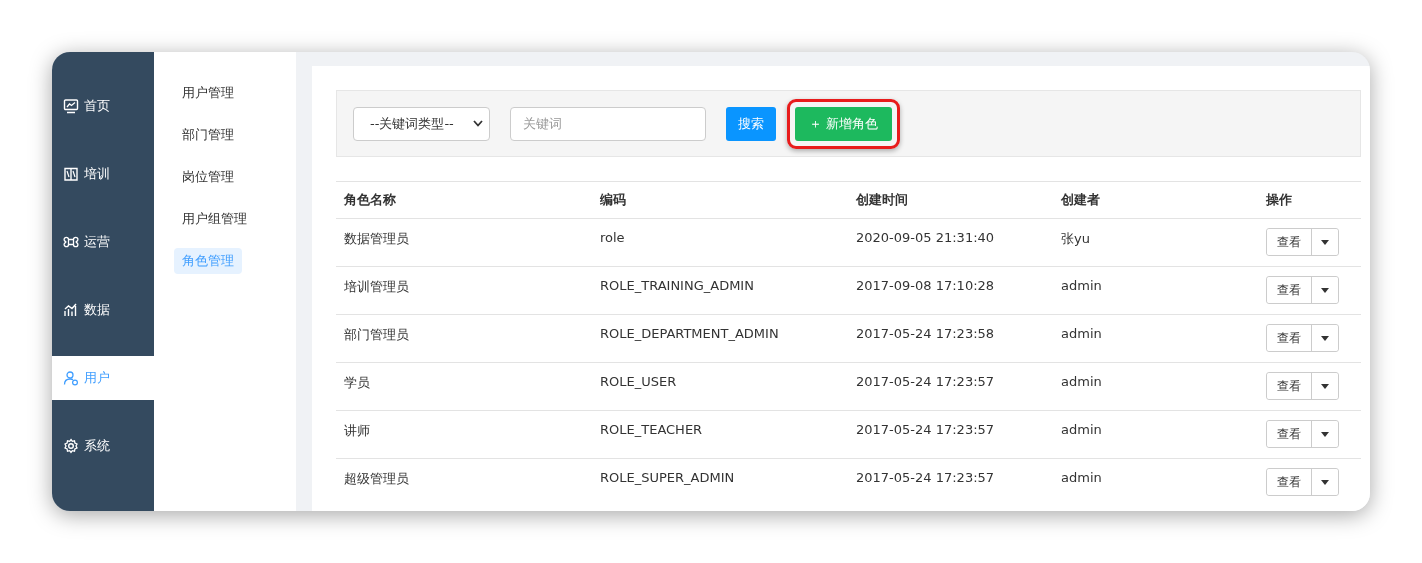 The image size is (1422, 563). Describe the element at coordinates (214, 219) in the screenshot. I see `submenu-item: 用户组管理` at that location.